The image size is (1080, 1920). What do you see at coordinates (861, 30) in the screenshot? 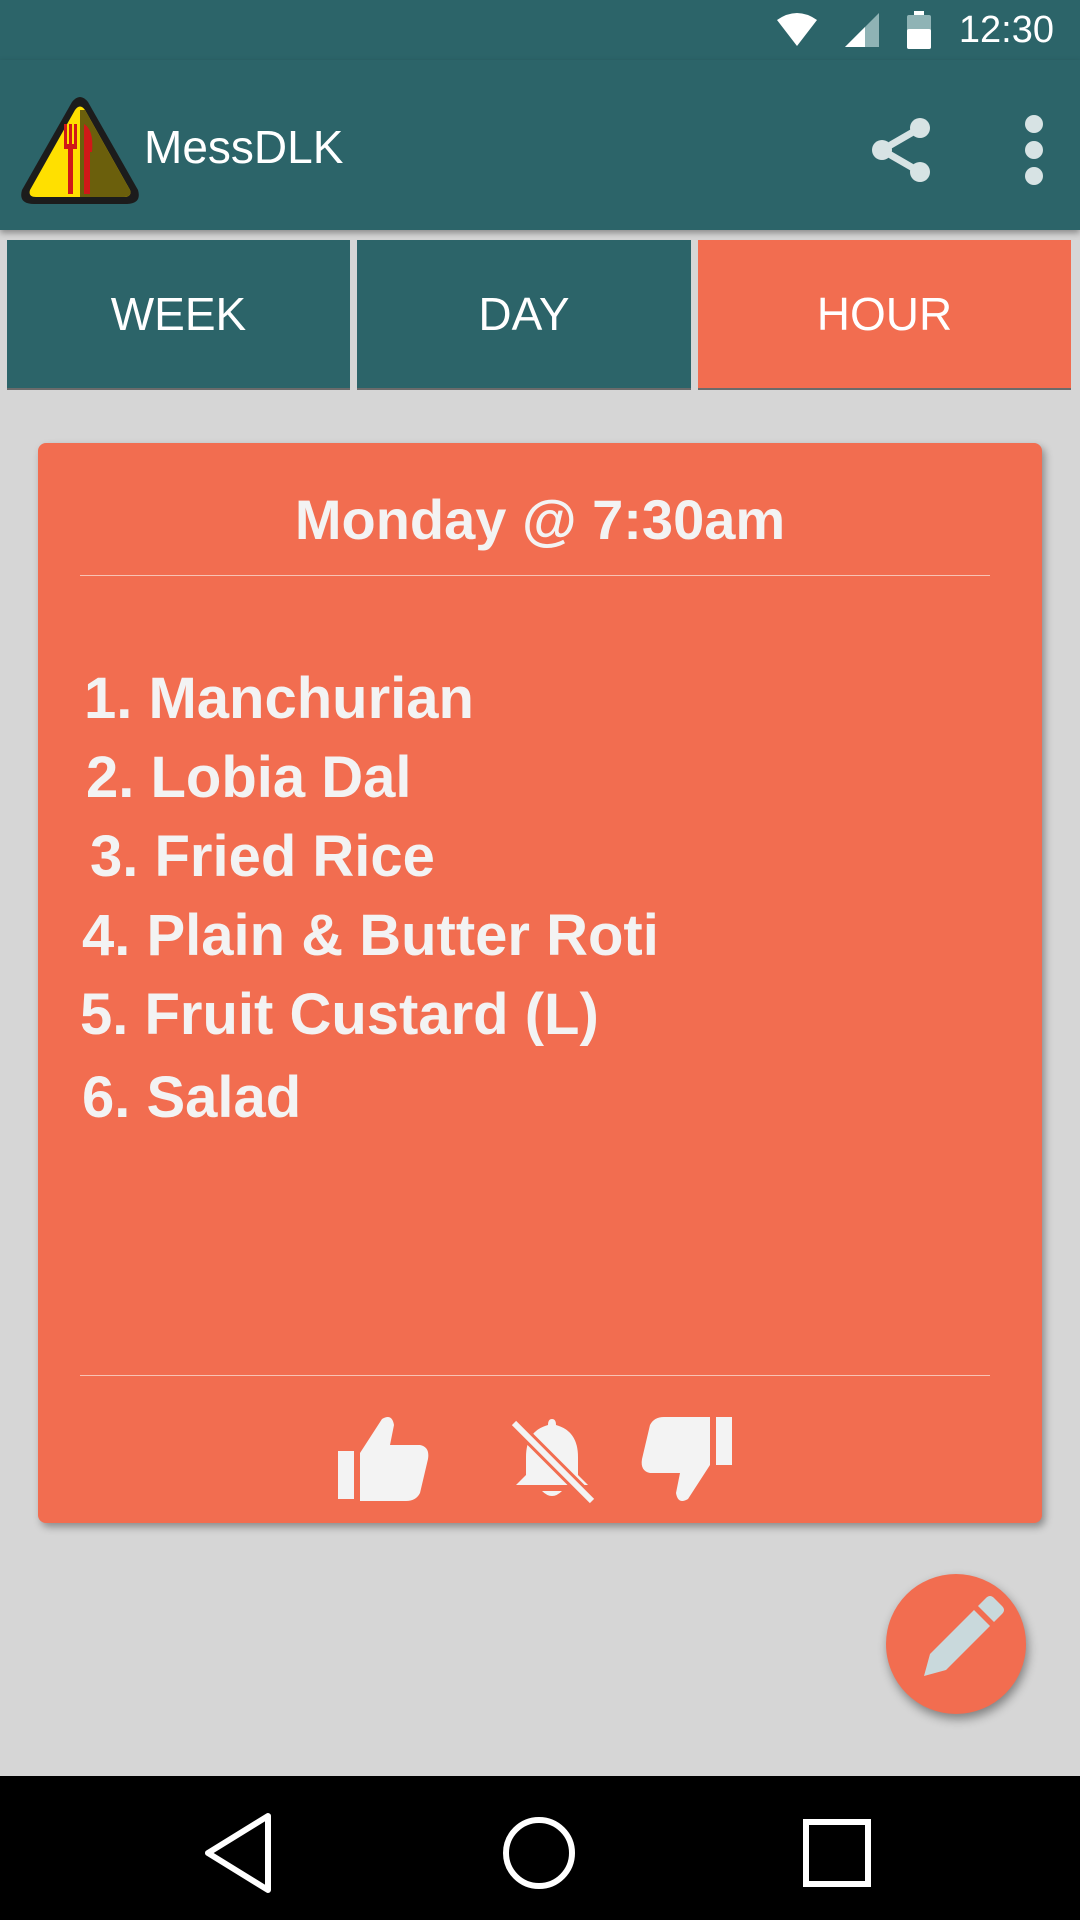
I see `signal-icon` at bounding box center [861, 30].